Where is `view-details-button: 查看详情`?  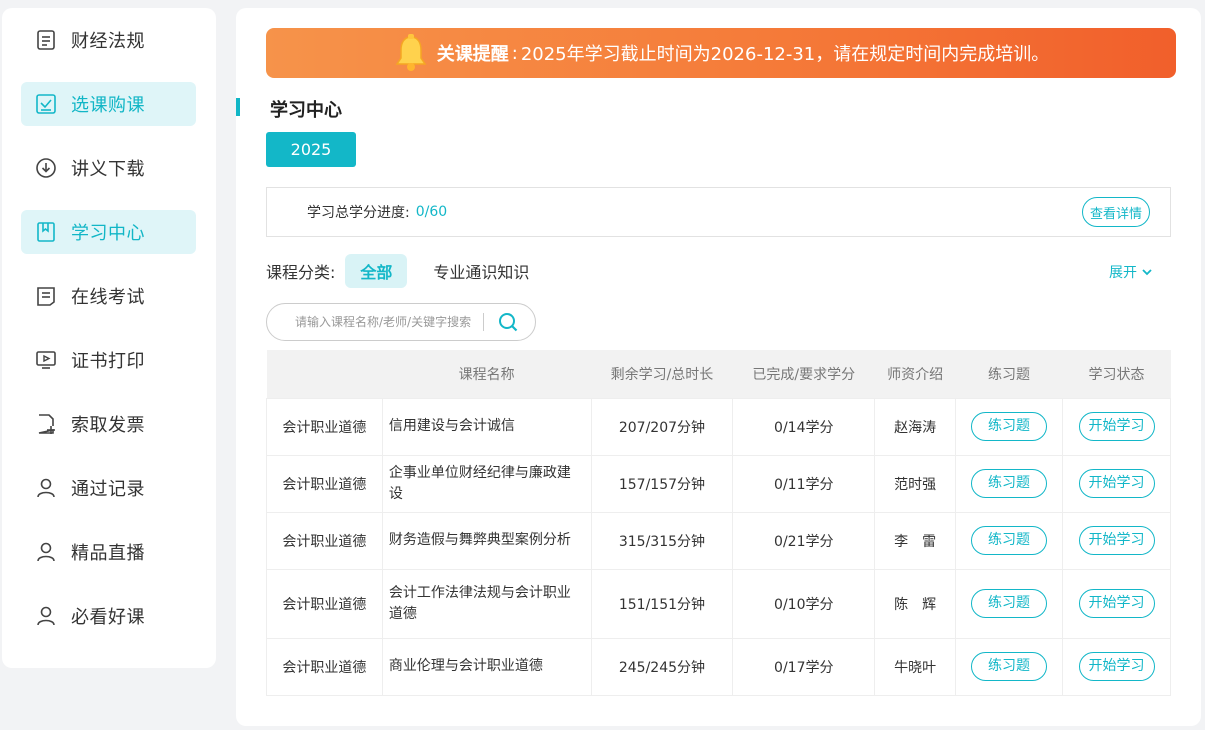
view-details-button: 查看详情 is located at coordinates (1116, 212).